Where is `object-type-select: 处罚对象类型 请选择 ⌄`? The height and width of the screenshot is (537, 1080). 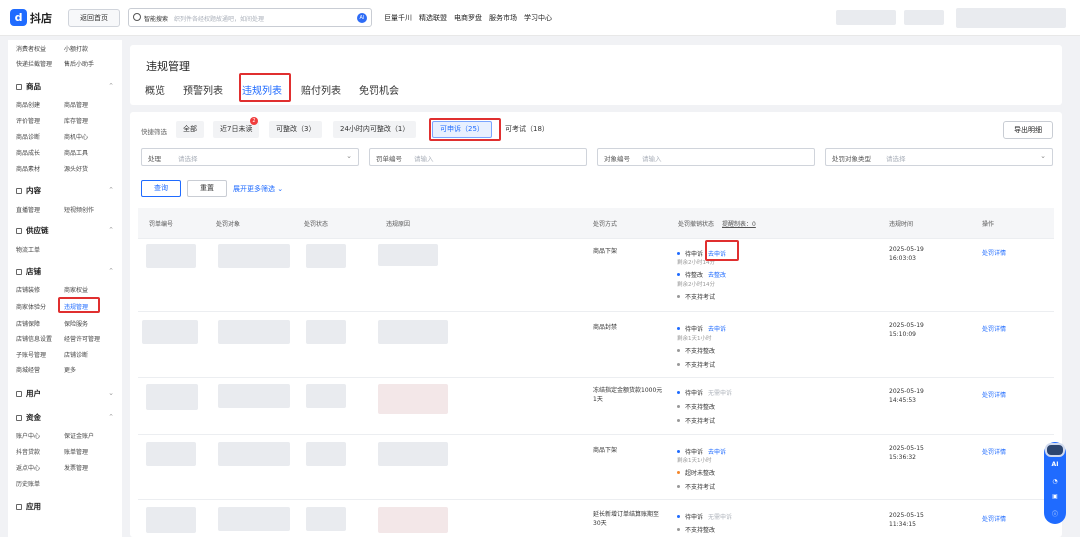
object-type-select: 处罚对象类型 请选择 ⌄ is located at coordinates (939, 157).